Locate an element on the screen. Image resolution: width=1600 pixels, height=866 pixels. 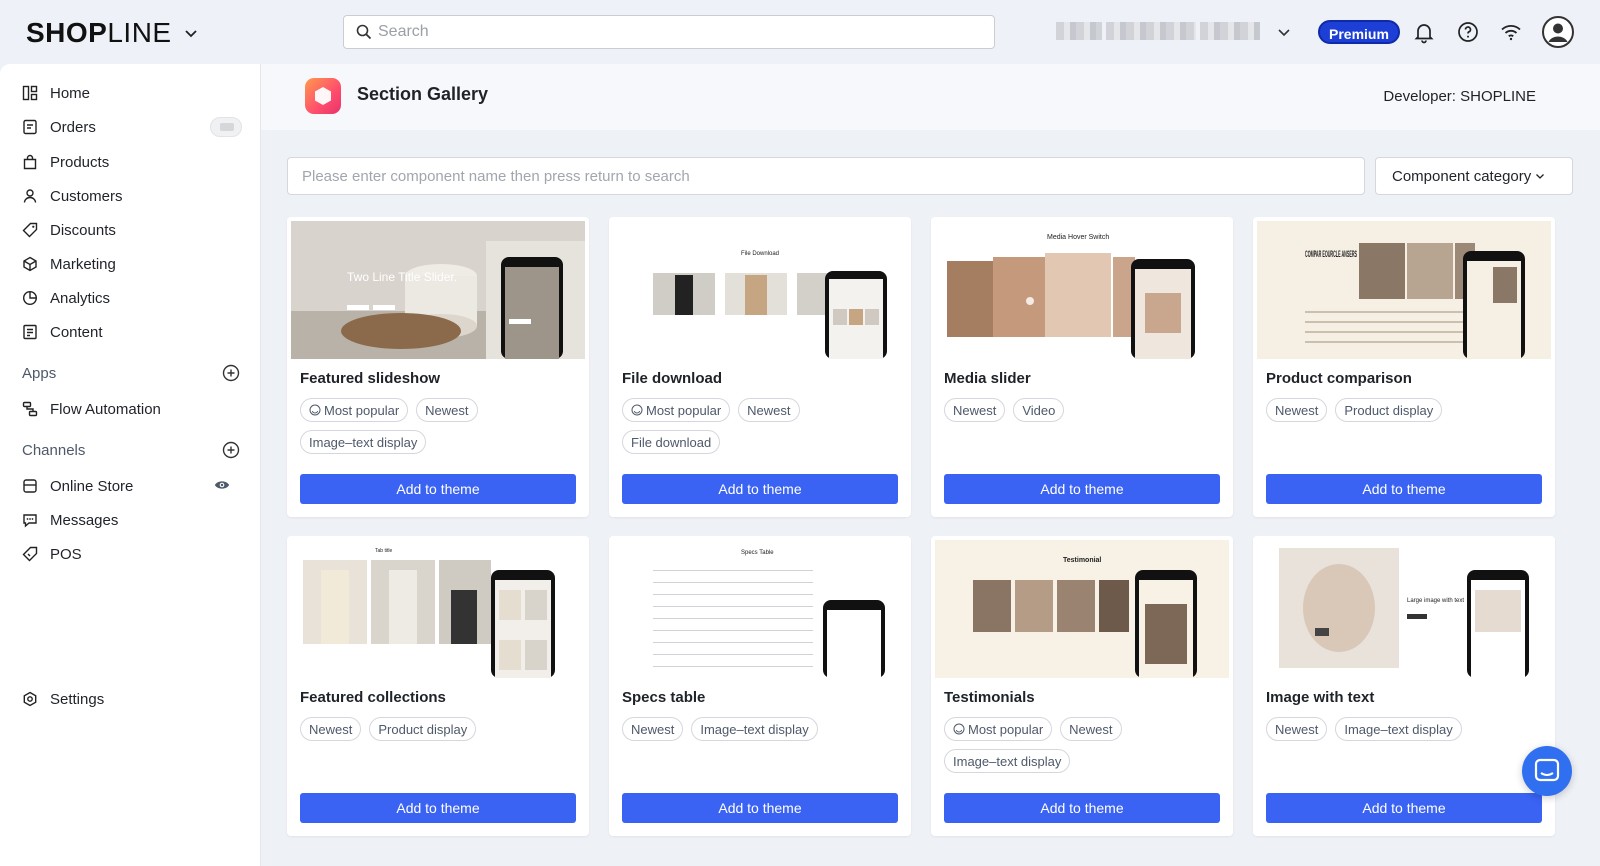
card-title: Specs table is located at coordinates (664, 697).